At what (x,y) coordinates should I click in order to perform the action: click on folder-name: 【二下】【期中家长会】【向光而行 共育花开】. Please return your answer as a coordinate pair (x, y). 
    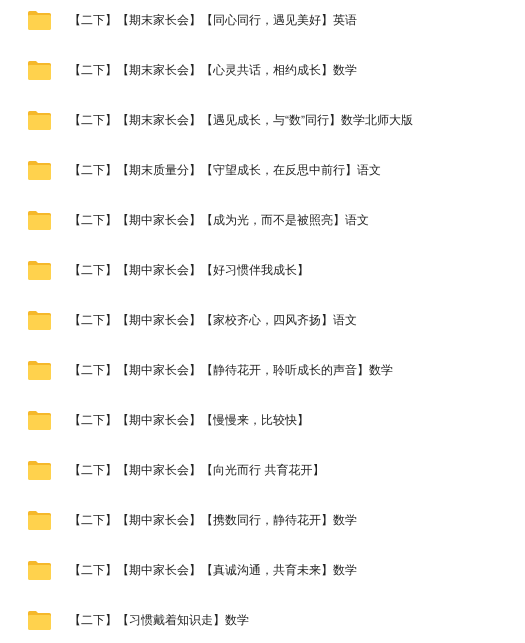
    Looking at the image, I should click on (196, 470).